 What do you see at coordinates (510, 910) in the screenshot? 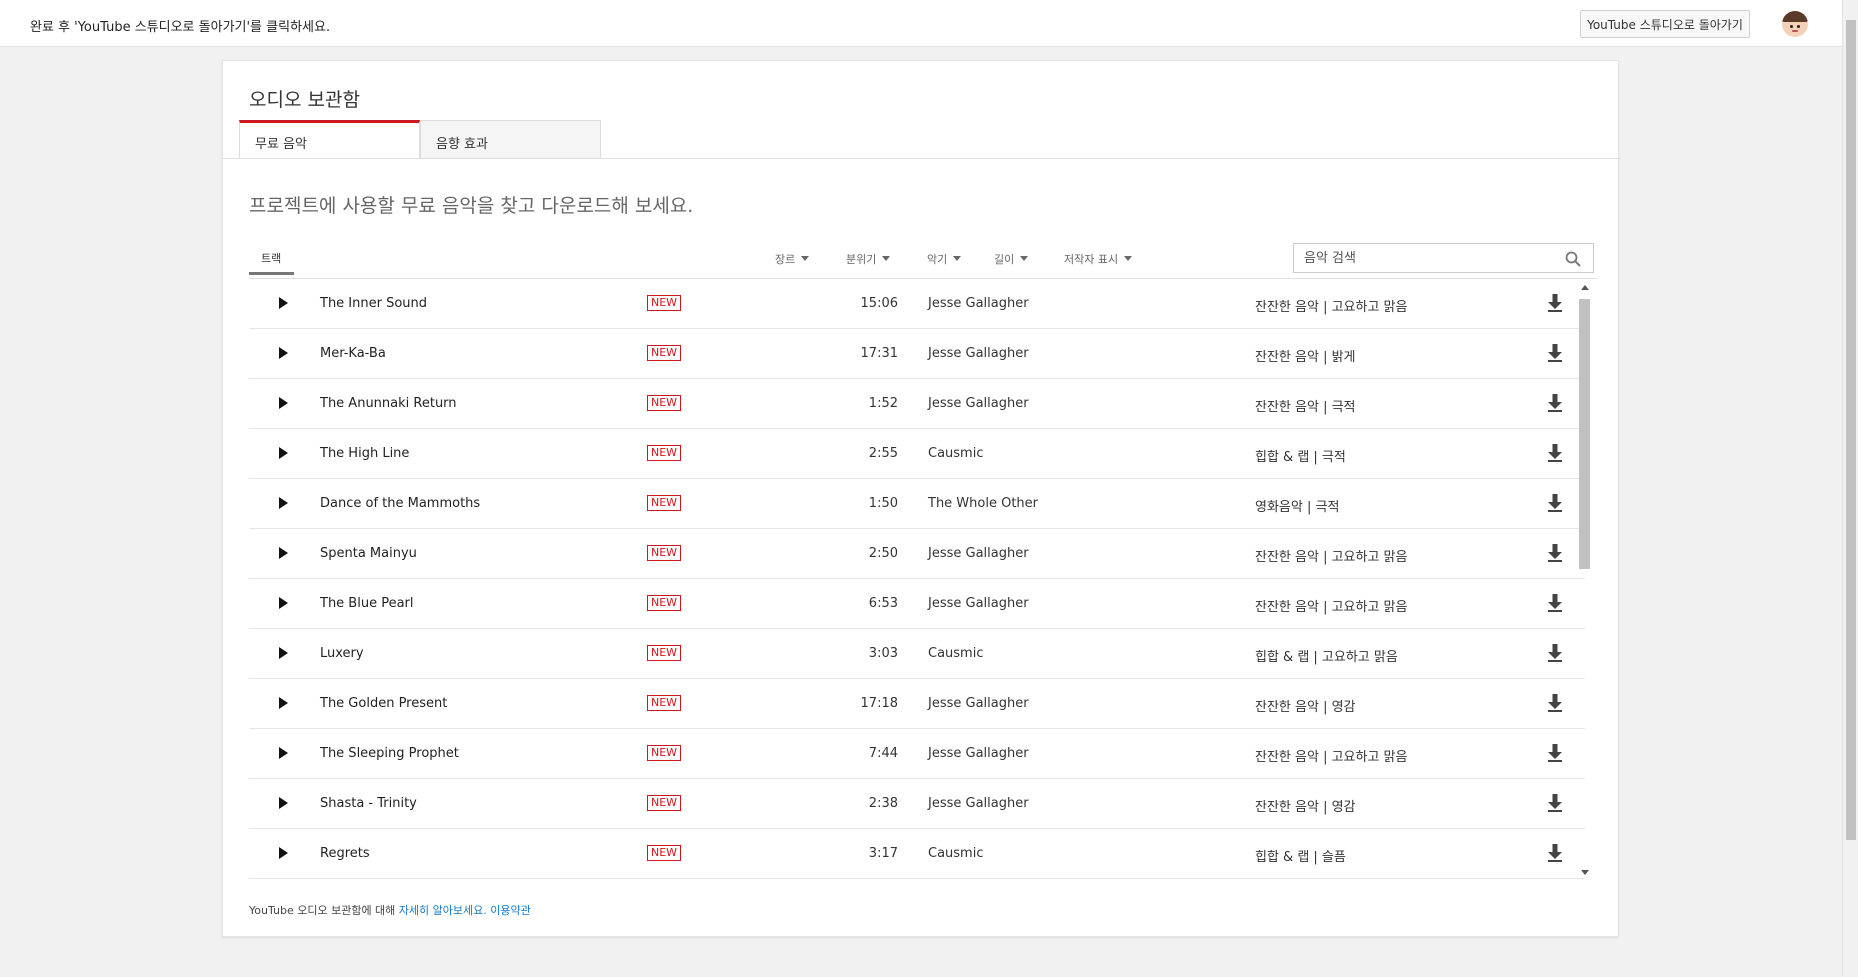
I see `terms-link: 이용약관` at bounding box center [510, 910].